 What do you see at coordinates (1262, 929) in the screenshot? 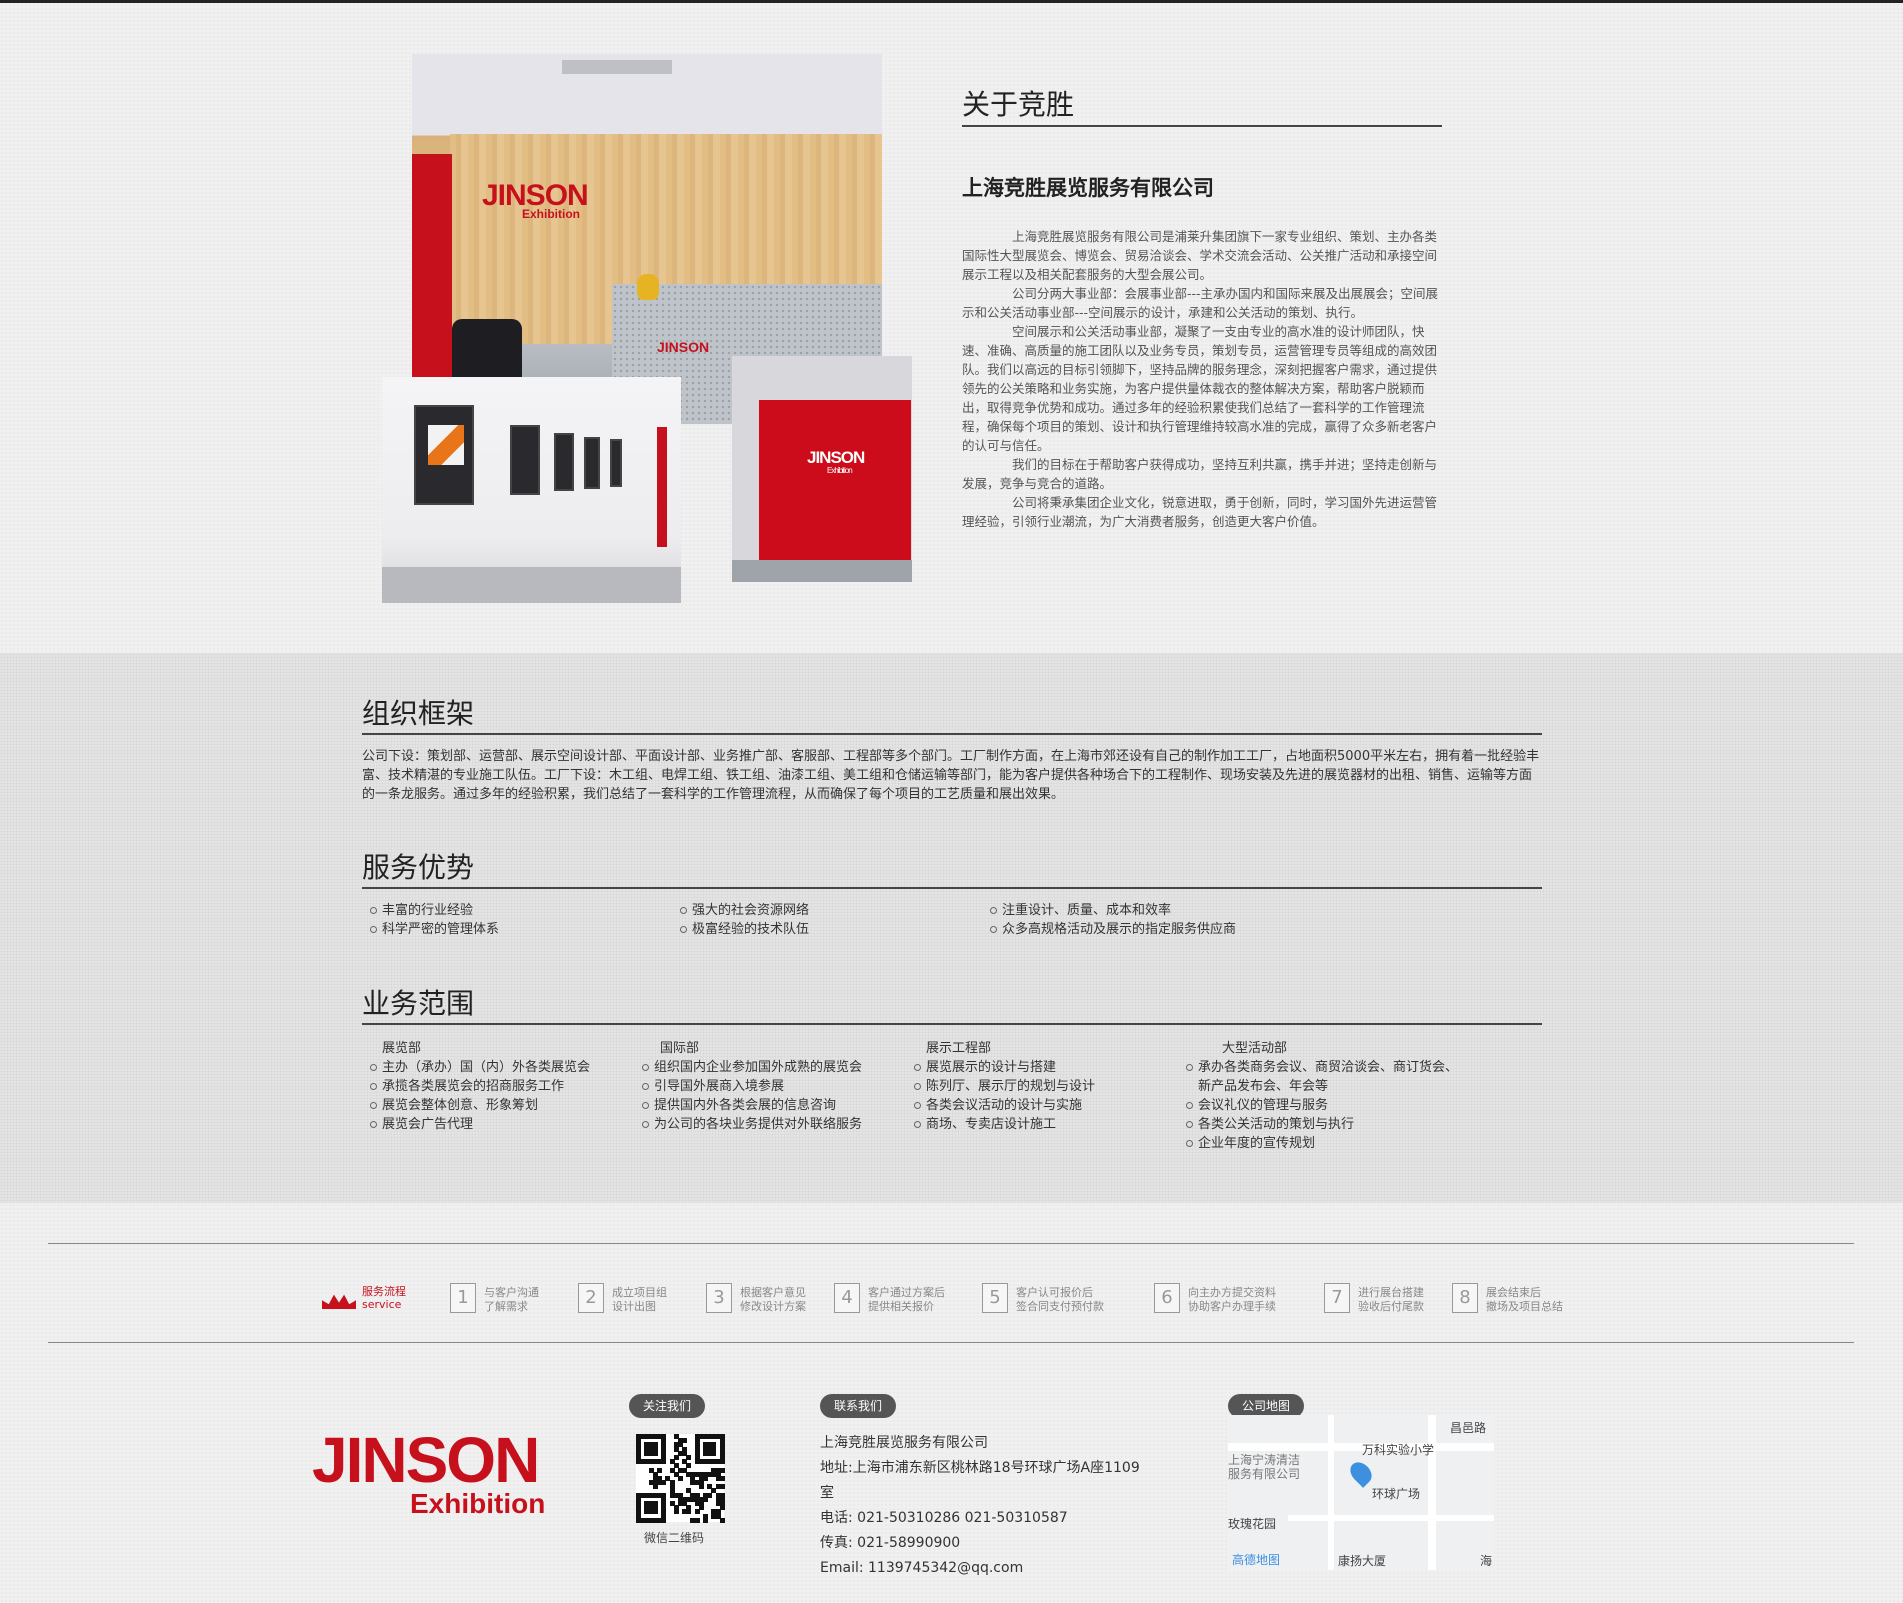
I see `advantage-item: 众多高规格活动及展示的指定服务供应商` at bounding box center [1262, 929].